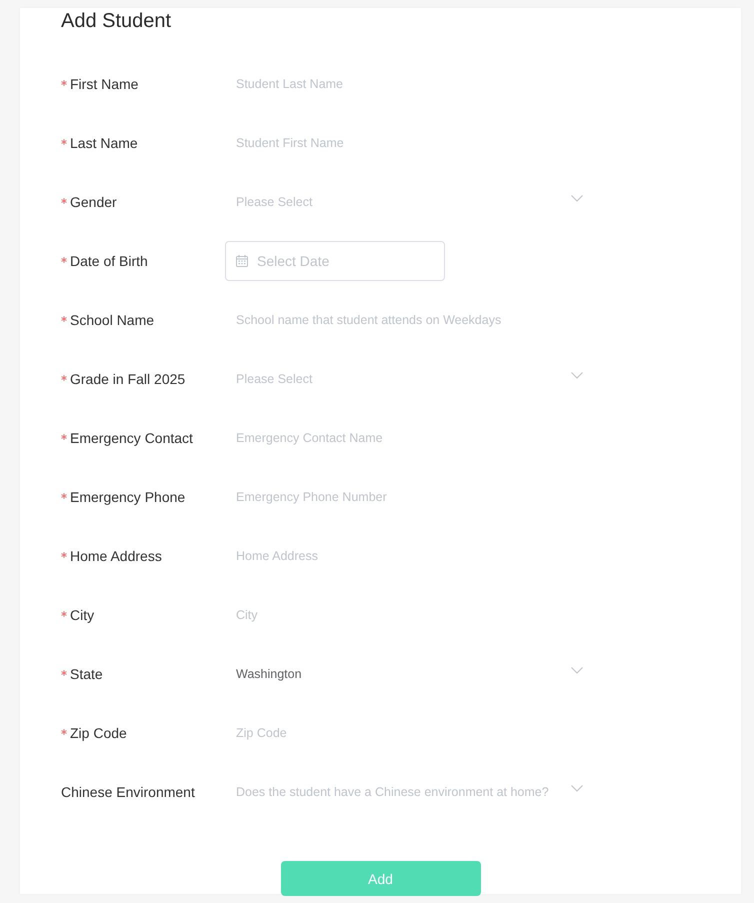 This screenshot has width=754, height=903. Describe the element at coordinates (98, 733) in the screenshot. I see `field-label: Zip Code` at that location.